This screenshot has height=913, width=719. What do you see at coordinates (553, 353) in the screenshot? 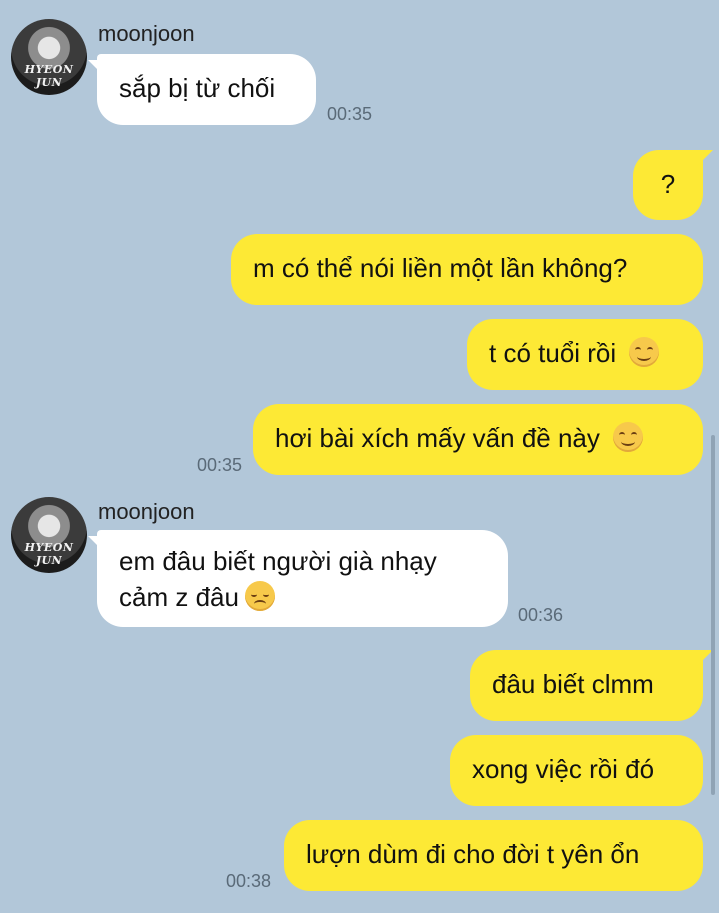
I see `message-text: t có tuổi rồi` at bounding box center [553, 353].